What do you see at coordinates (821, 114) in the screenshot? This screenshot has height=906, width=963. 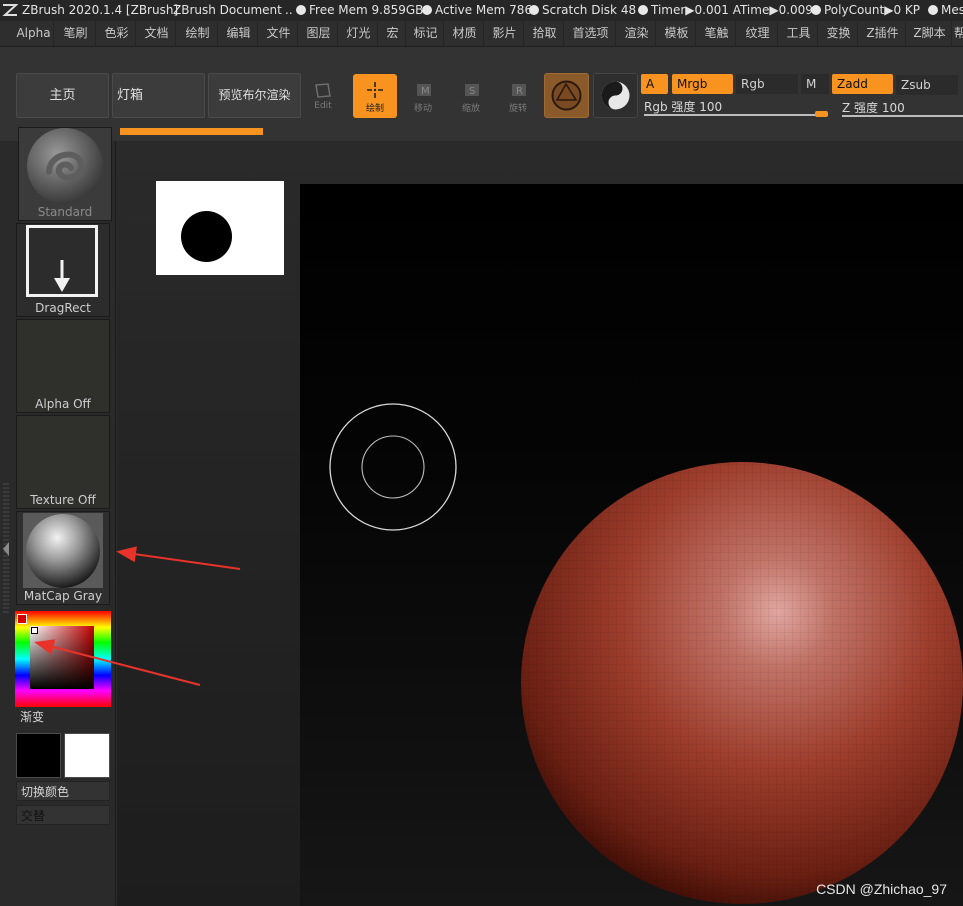 I see `rgb-intensity-handle` at bounding box center [821, 114].